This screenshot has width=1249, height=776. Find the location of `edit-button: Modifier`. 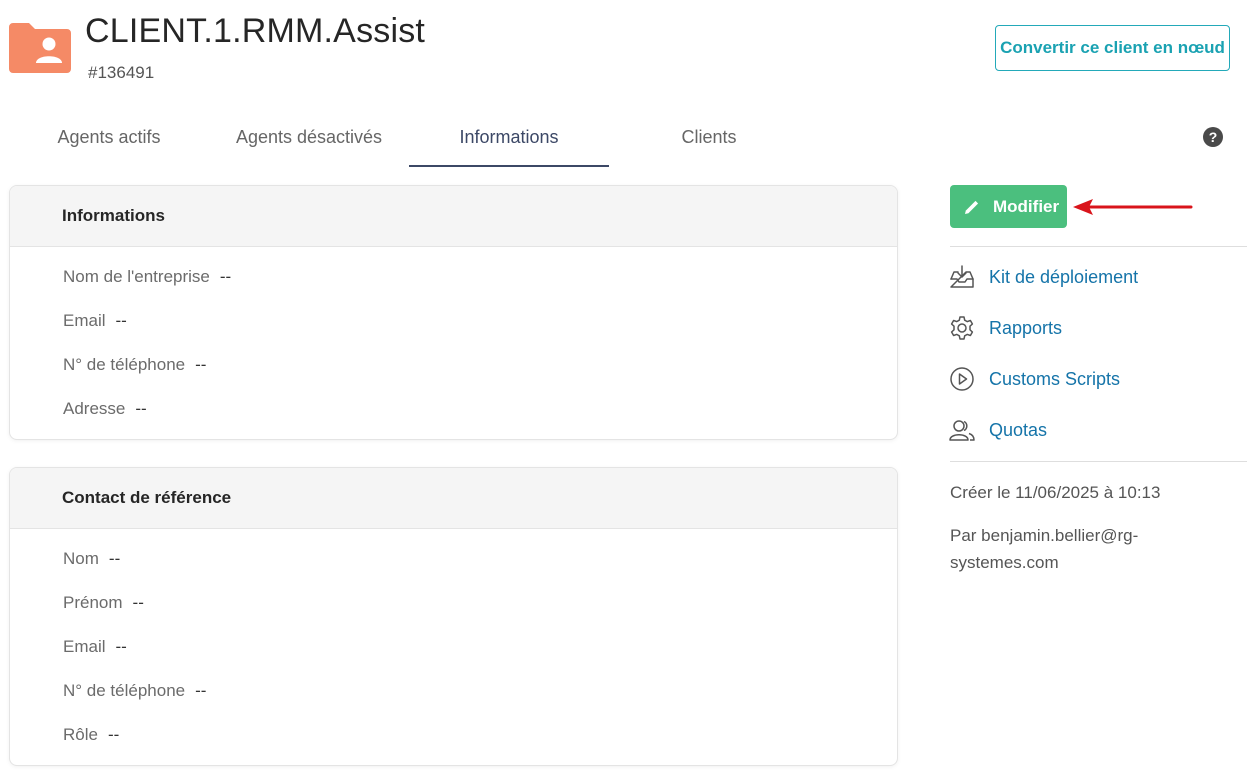

edit-button: Modifier is located at coordinates (1008, 206).